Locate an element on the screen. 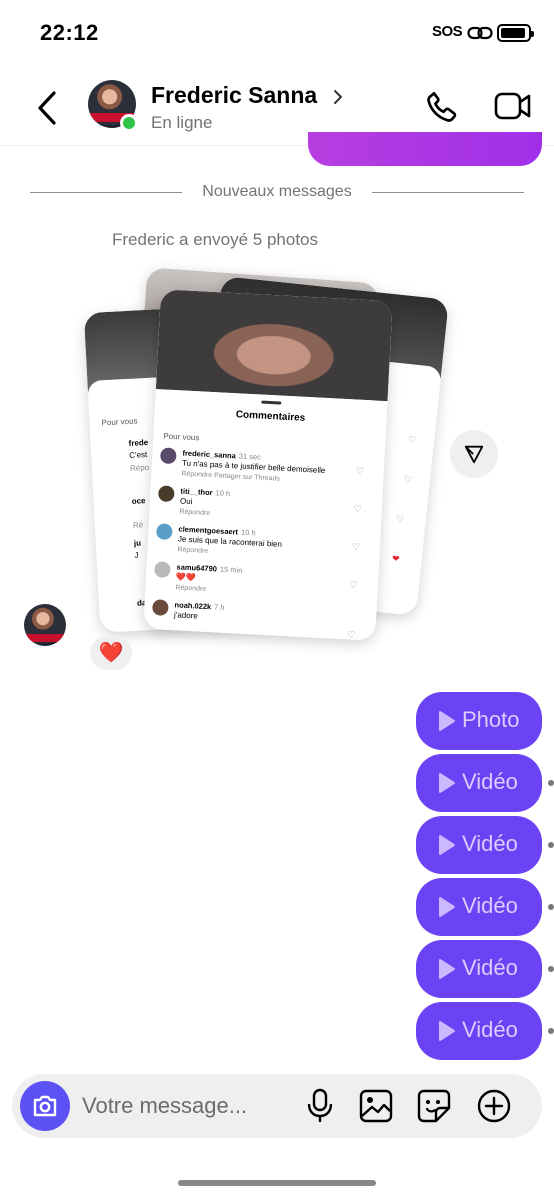  contact-name: Frederic Sanna is located at coordinates (234, 95).